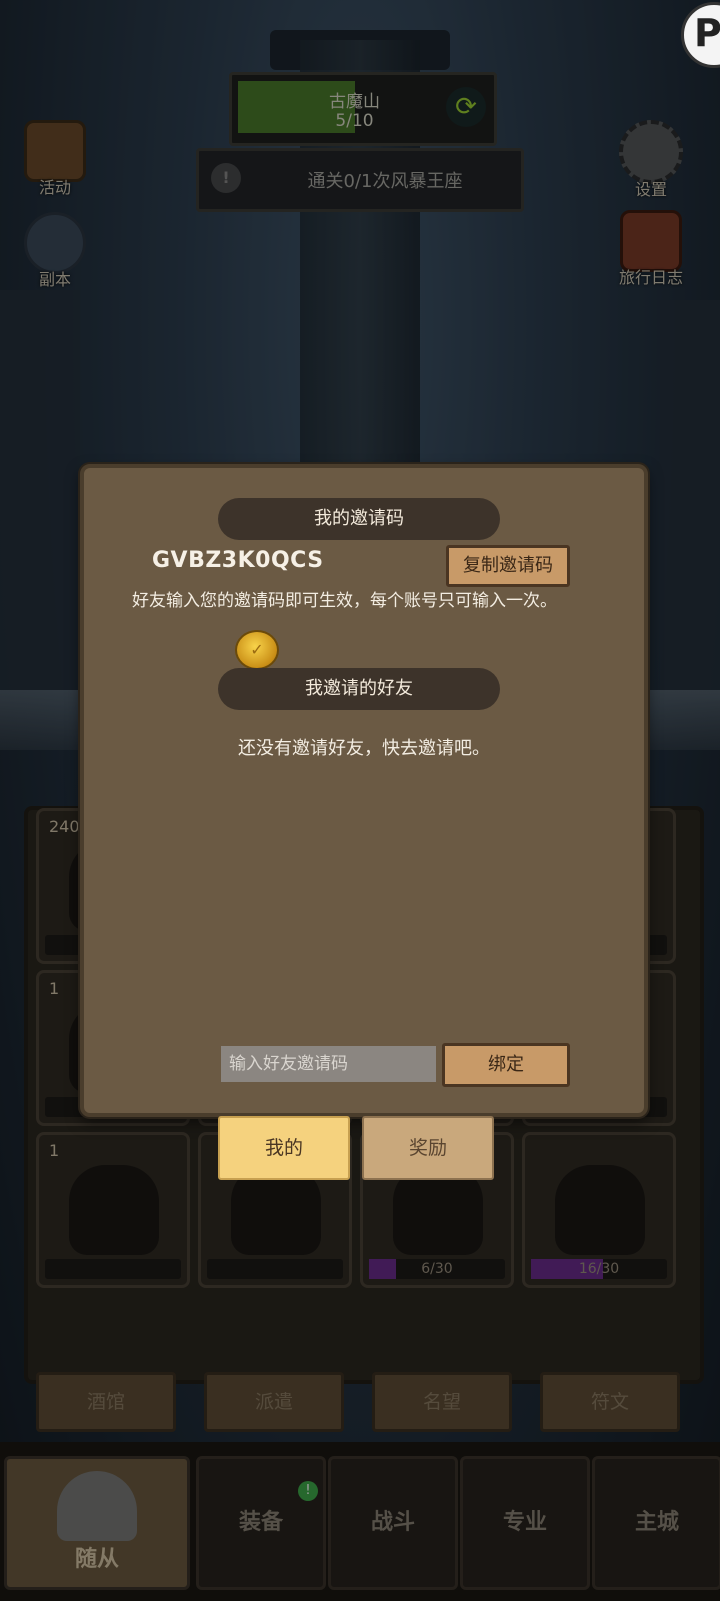 Image resolution: width=720 pixels, height=1601 pixels. What do you see at coordinates (284, 1148) in the screenshot?
I see `tab-mine: 我的` at bounding box center [284, 1148].